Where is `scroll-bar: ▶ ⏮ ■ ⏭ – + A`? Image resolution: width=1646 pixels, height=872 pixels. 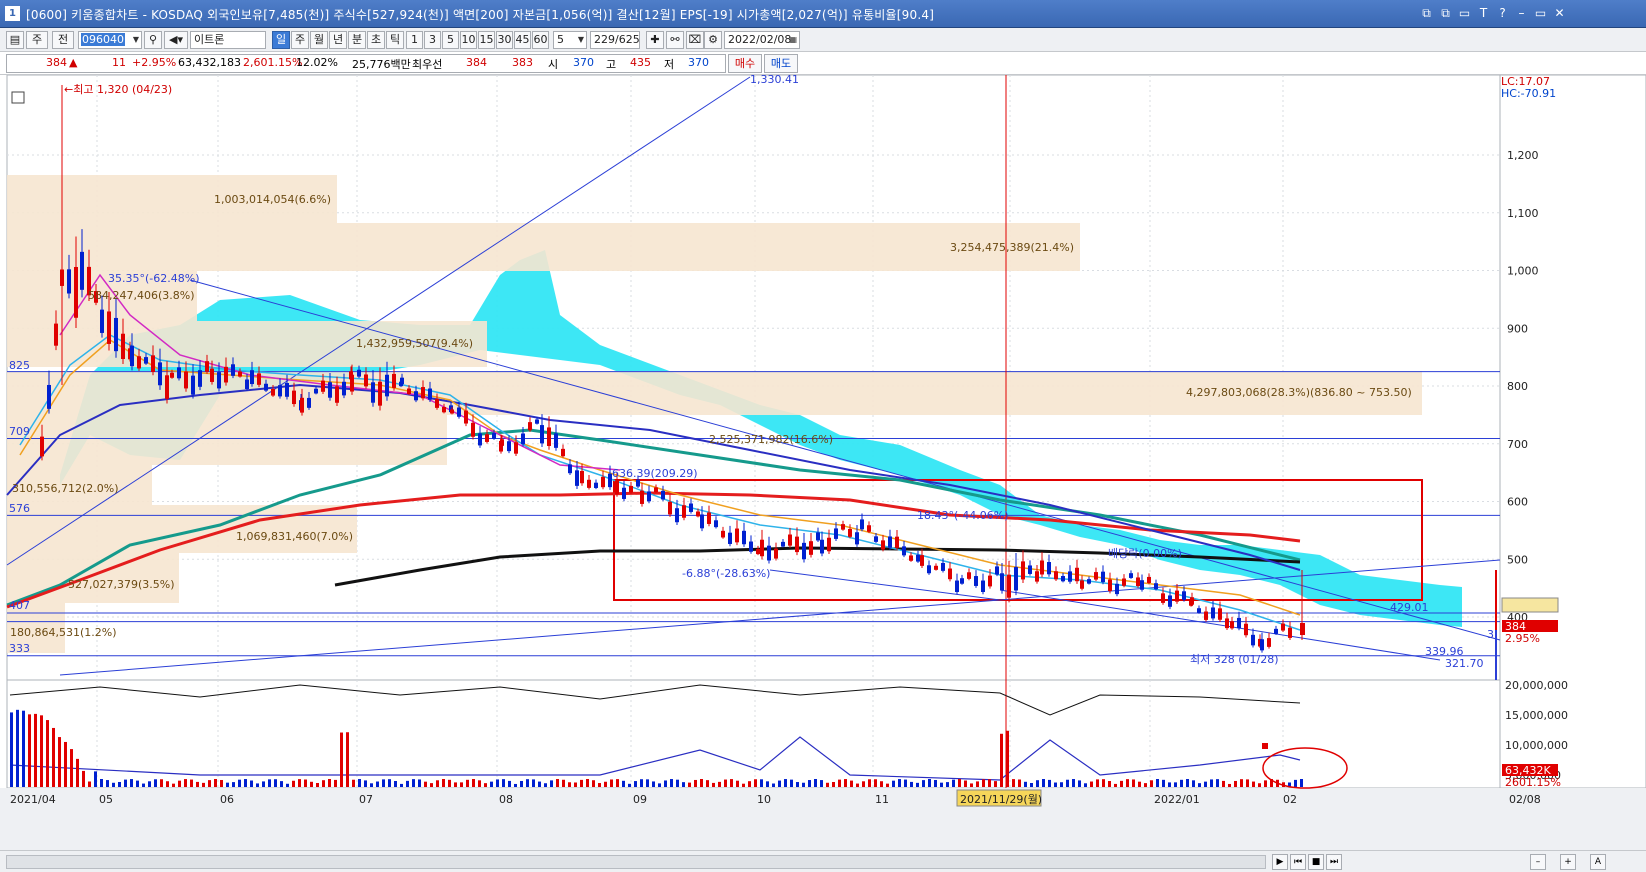 scroll-bar: ▶ ⏮ ■ ⏭ – + A is located at coordinates (823, 861).